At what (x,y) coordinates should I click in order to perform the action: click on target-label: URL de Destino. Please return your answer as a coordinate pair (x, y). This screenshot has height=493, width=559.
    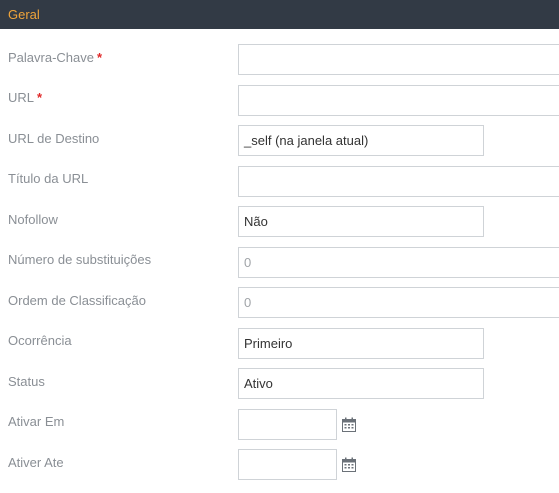
    Looking at the image, I should click on (54, 138).